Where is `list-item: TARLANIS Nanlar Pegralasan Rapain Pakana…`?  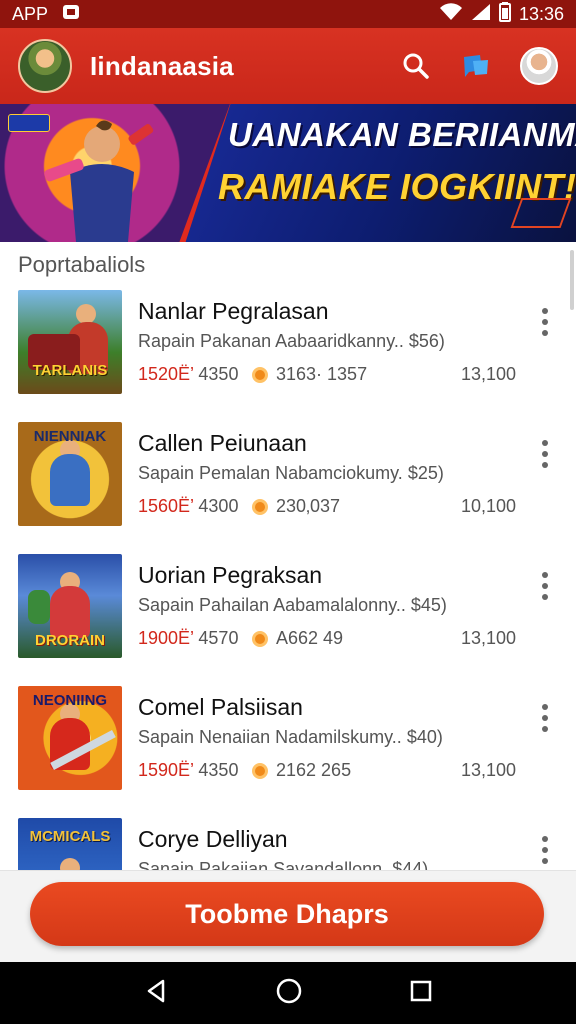 list-item: TARLANIS Nanlar Pegralasan Rapain Pakana… is located at coordinates (288, 352).